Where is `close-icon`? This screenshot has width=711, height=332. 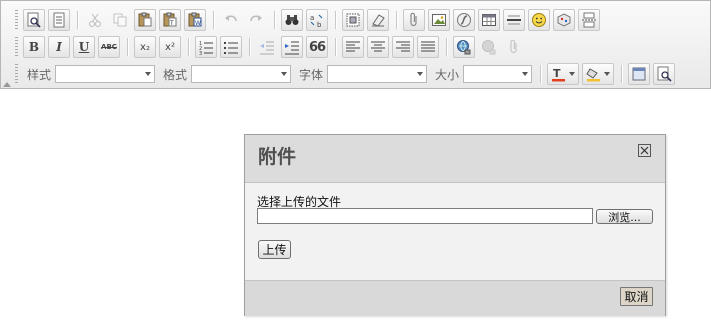 close-icon is located at coordinates (644, 150).